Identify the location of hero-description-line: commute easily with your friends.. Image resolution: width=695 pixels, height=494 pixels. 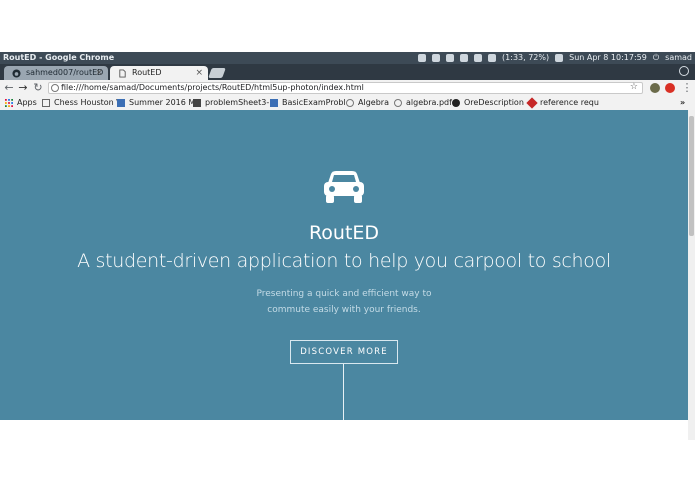
(344, 310).